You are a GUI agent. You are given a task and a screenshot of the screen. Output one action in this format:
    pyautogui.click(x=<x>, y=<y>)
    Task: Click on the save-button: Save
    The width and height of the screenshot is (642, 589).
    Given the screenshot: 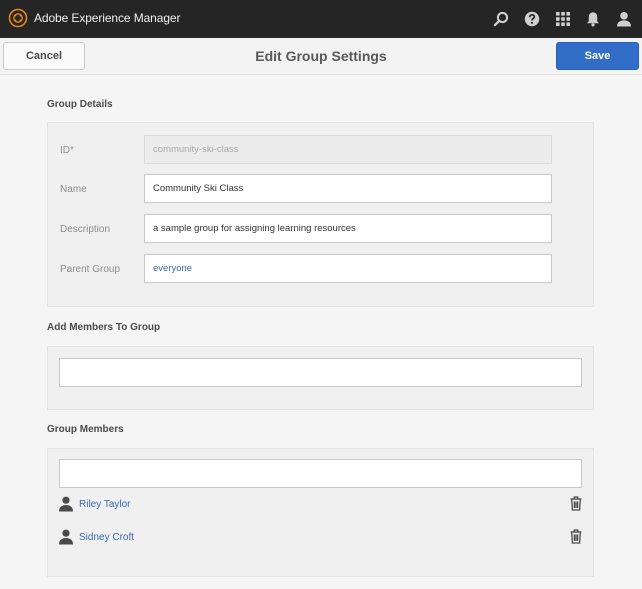 What is the action you would take?
    pyautogui.click(x=597, y=56)
    